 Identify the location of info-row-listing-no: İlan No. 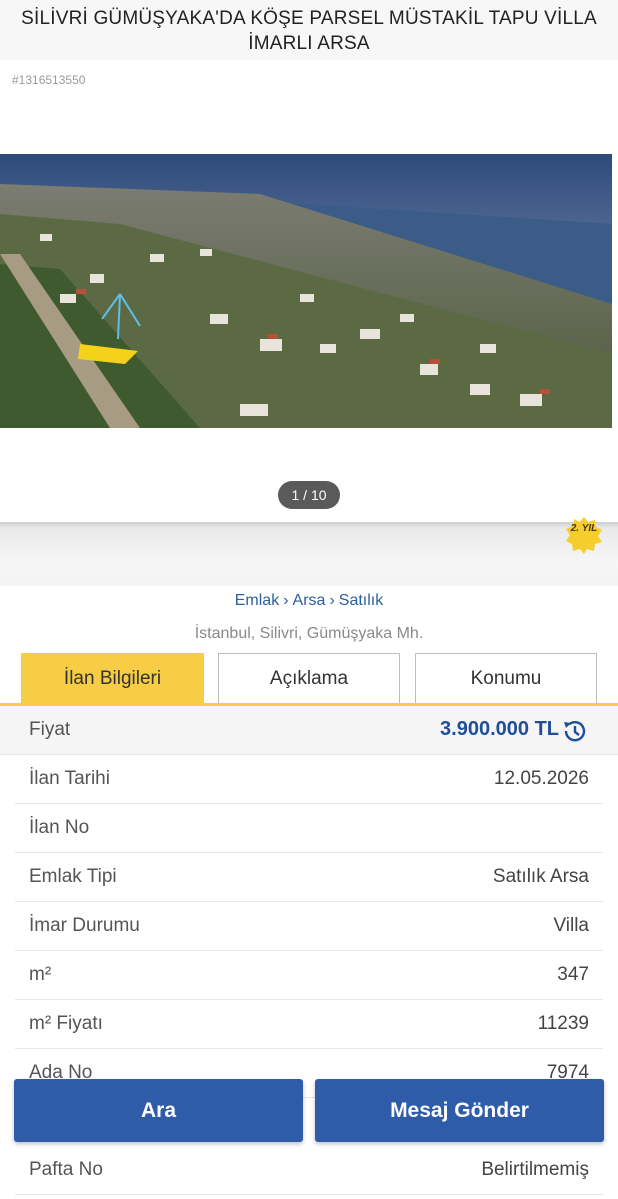
(309, 828).